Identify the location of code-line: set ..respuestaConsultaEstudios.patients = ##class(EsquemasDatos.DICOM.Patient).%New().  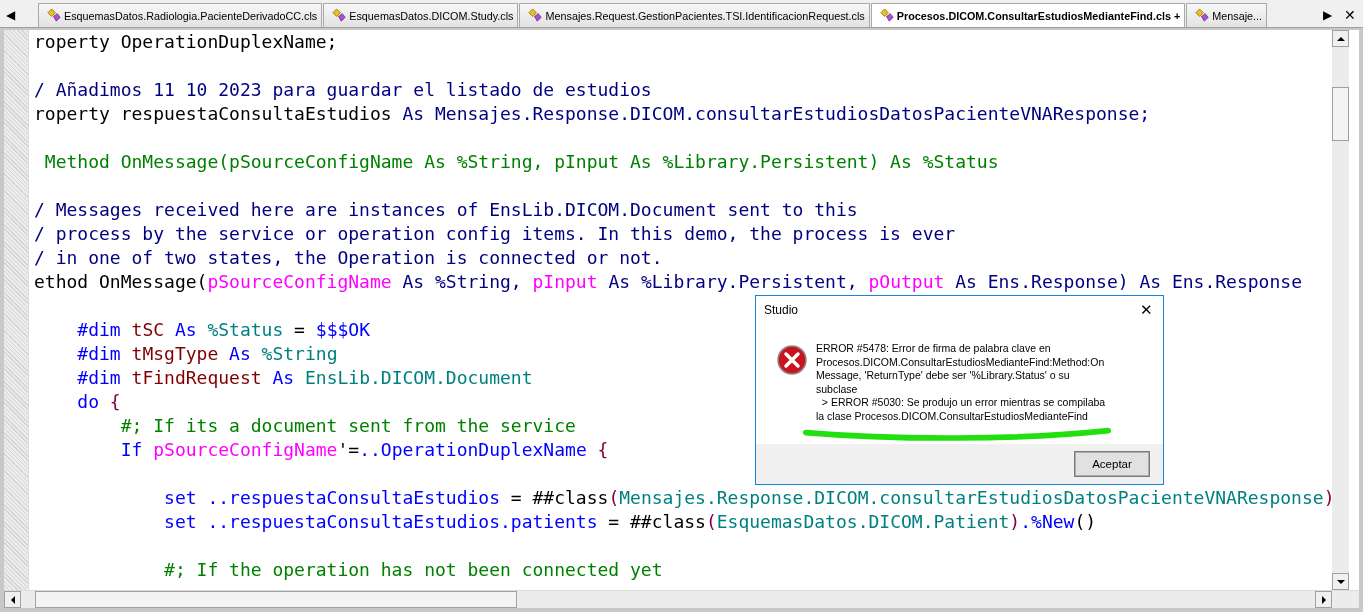
(630, 522).